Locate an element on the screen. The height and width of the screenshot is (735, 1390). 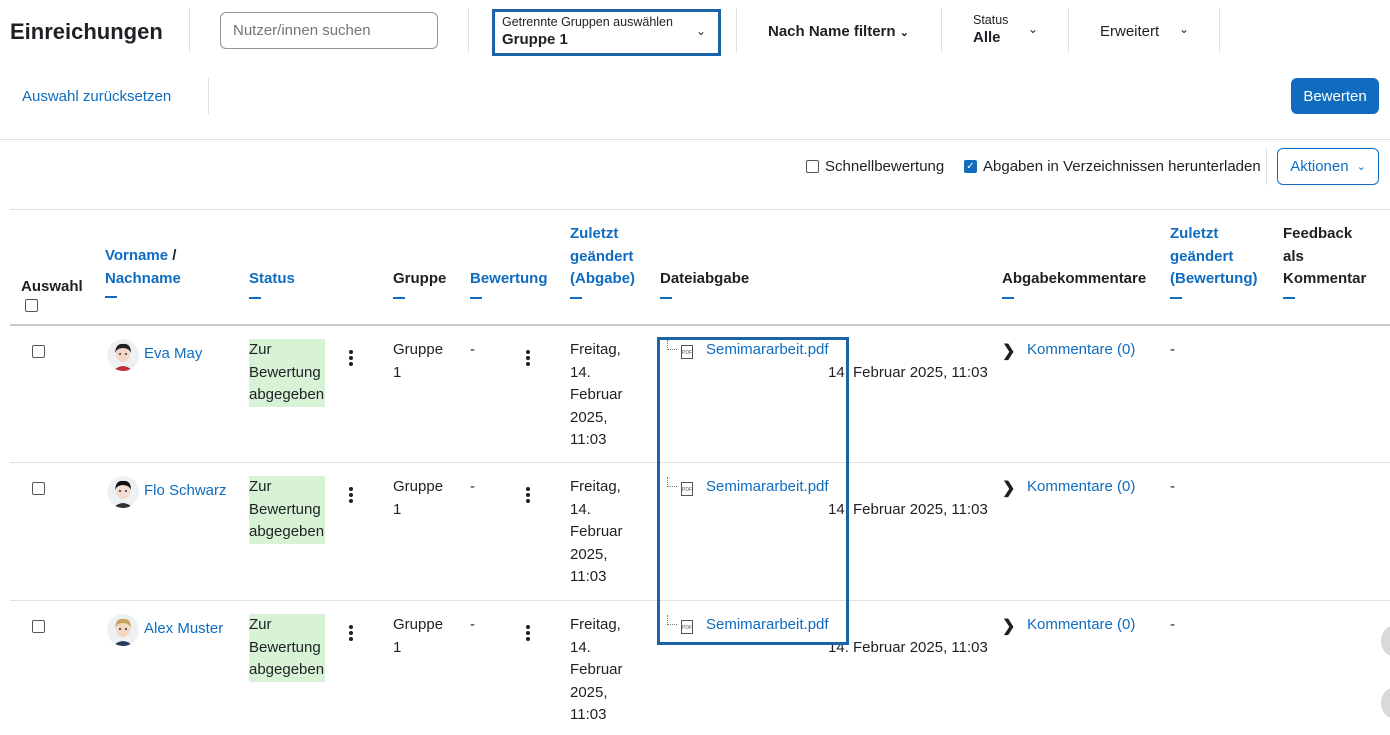
col-feedback: Feedback als Kommentar is located at coordinates (1324, 261).